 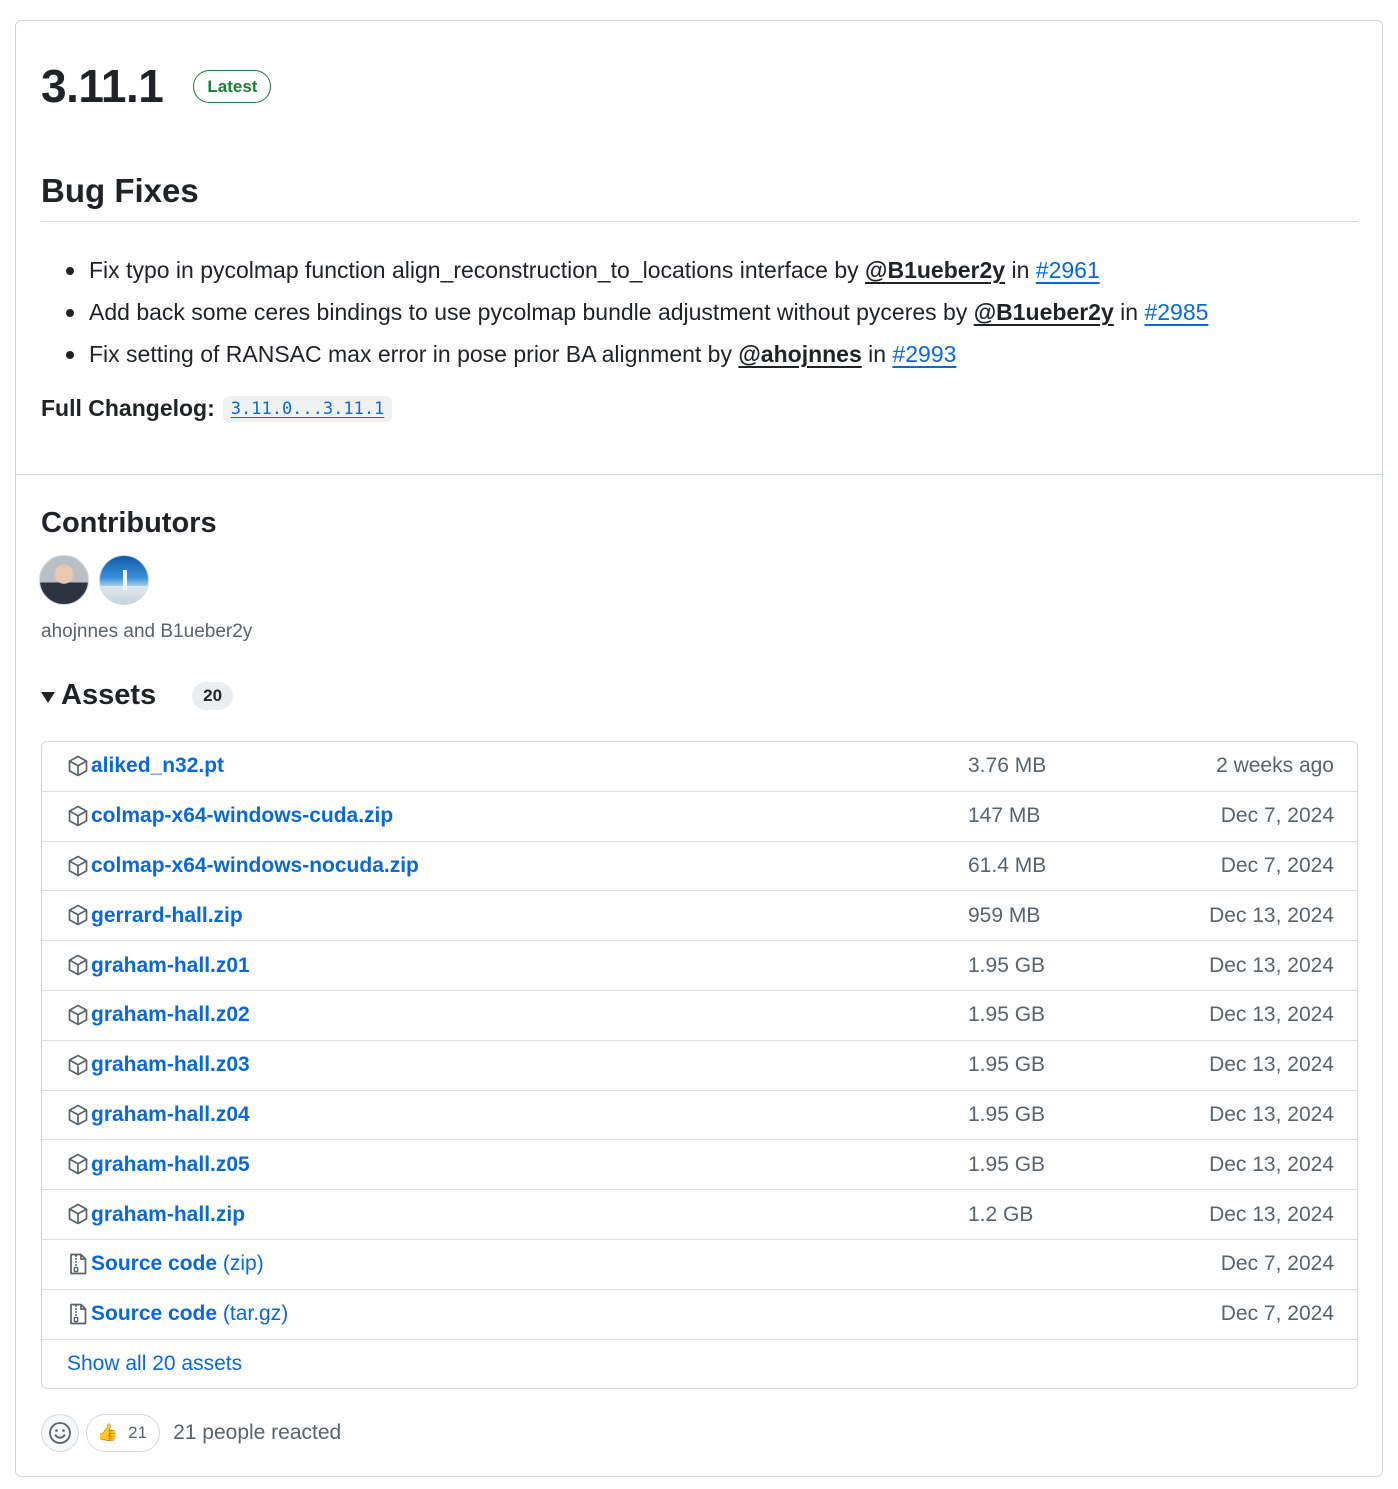 What do you see at coordinates (699, 1165) in the screenshot?
I see `table-row: graham-hall.z05 1.95 GB Dec 13, 2024` at bounding box center [699, 1165].